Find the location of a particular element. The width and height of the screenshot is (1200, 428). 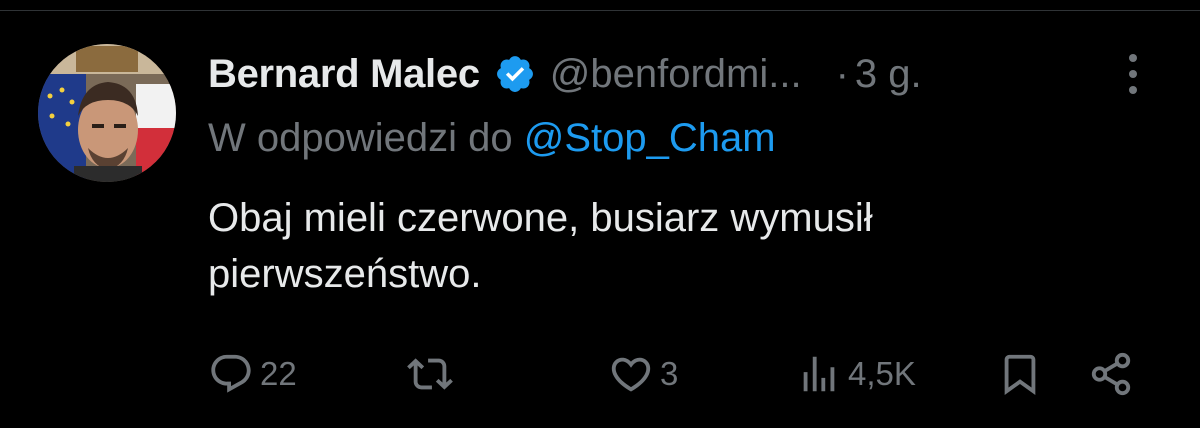

share-icon is located at coordinates (1111, 374).